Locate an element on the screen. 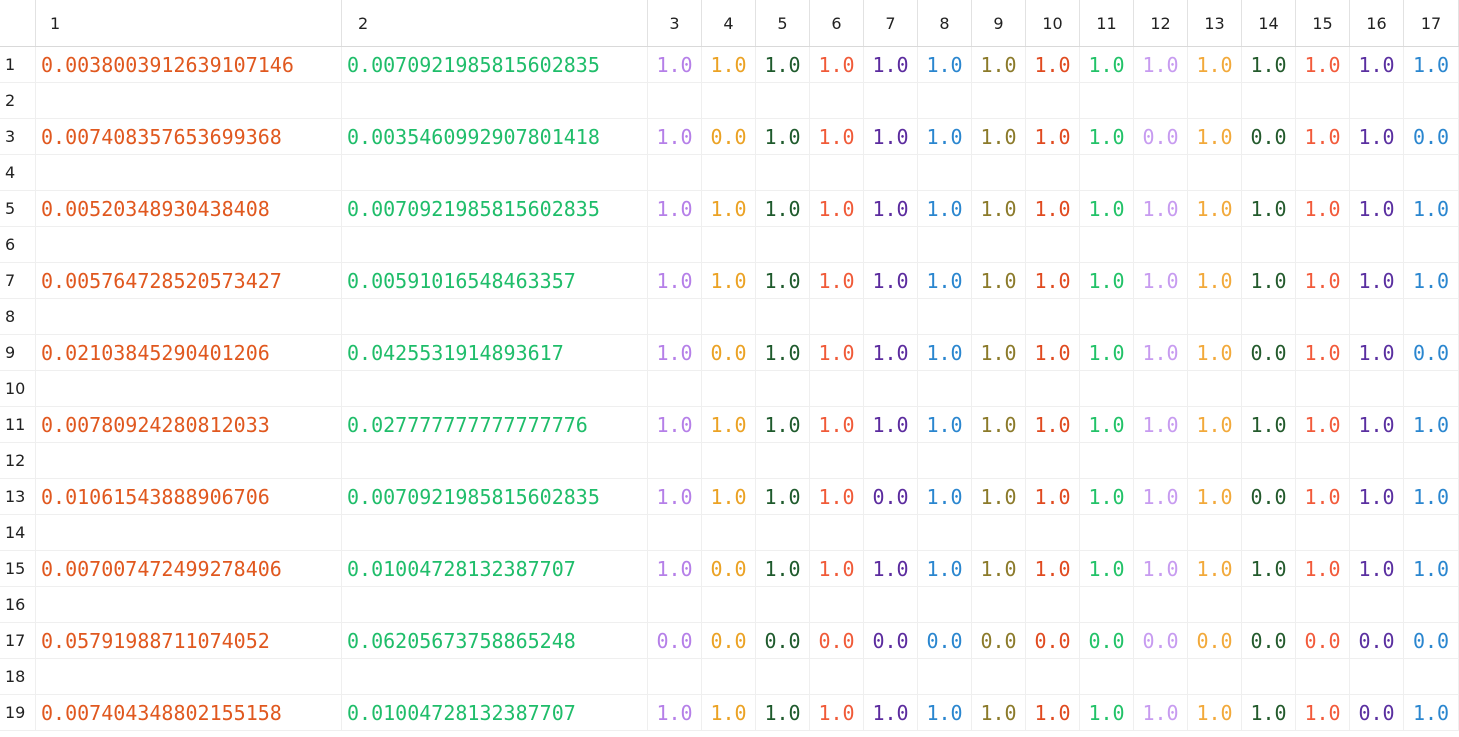  column-header-4: 4 is located at coordinates (729, 23).